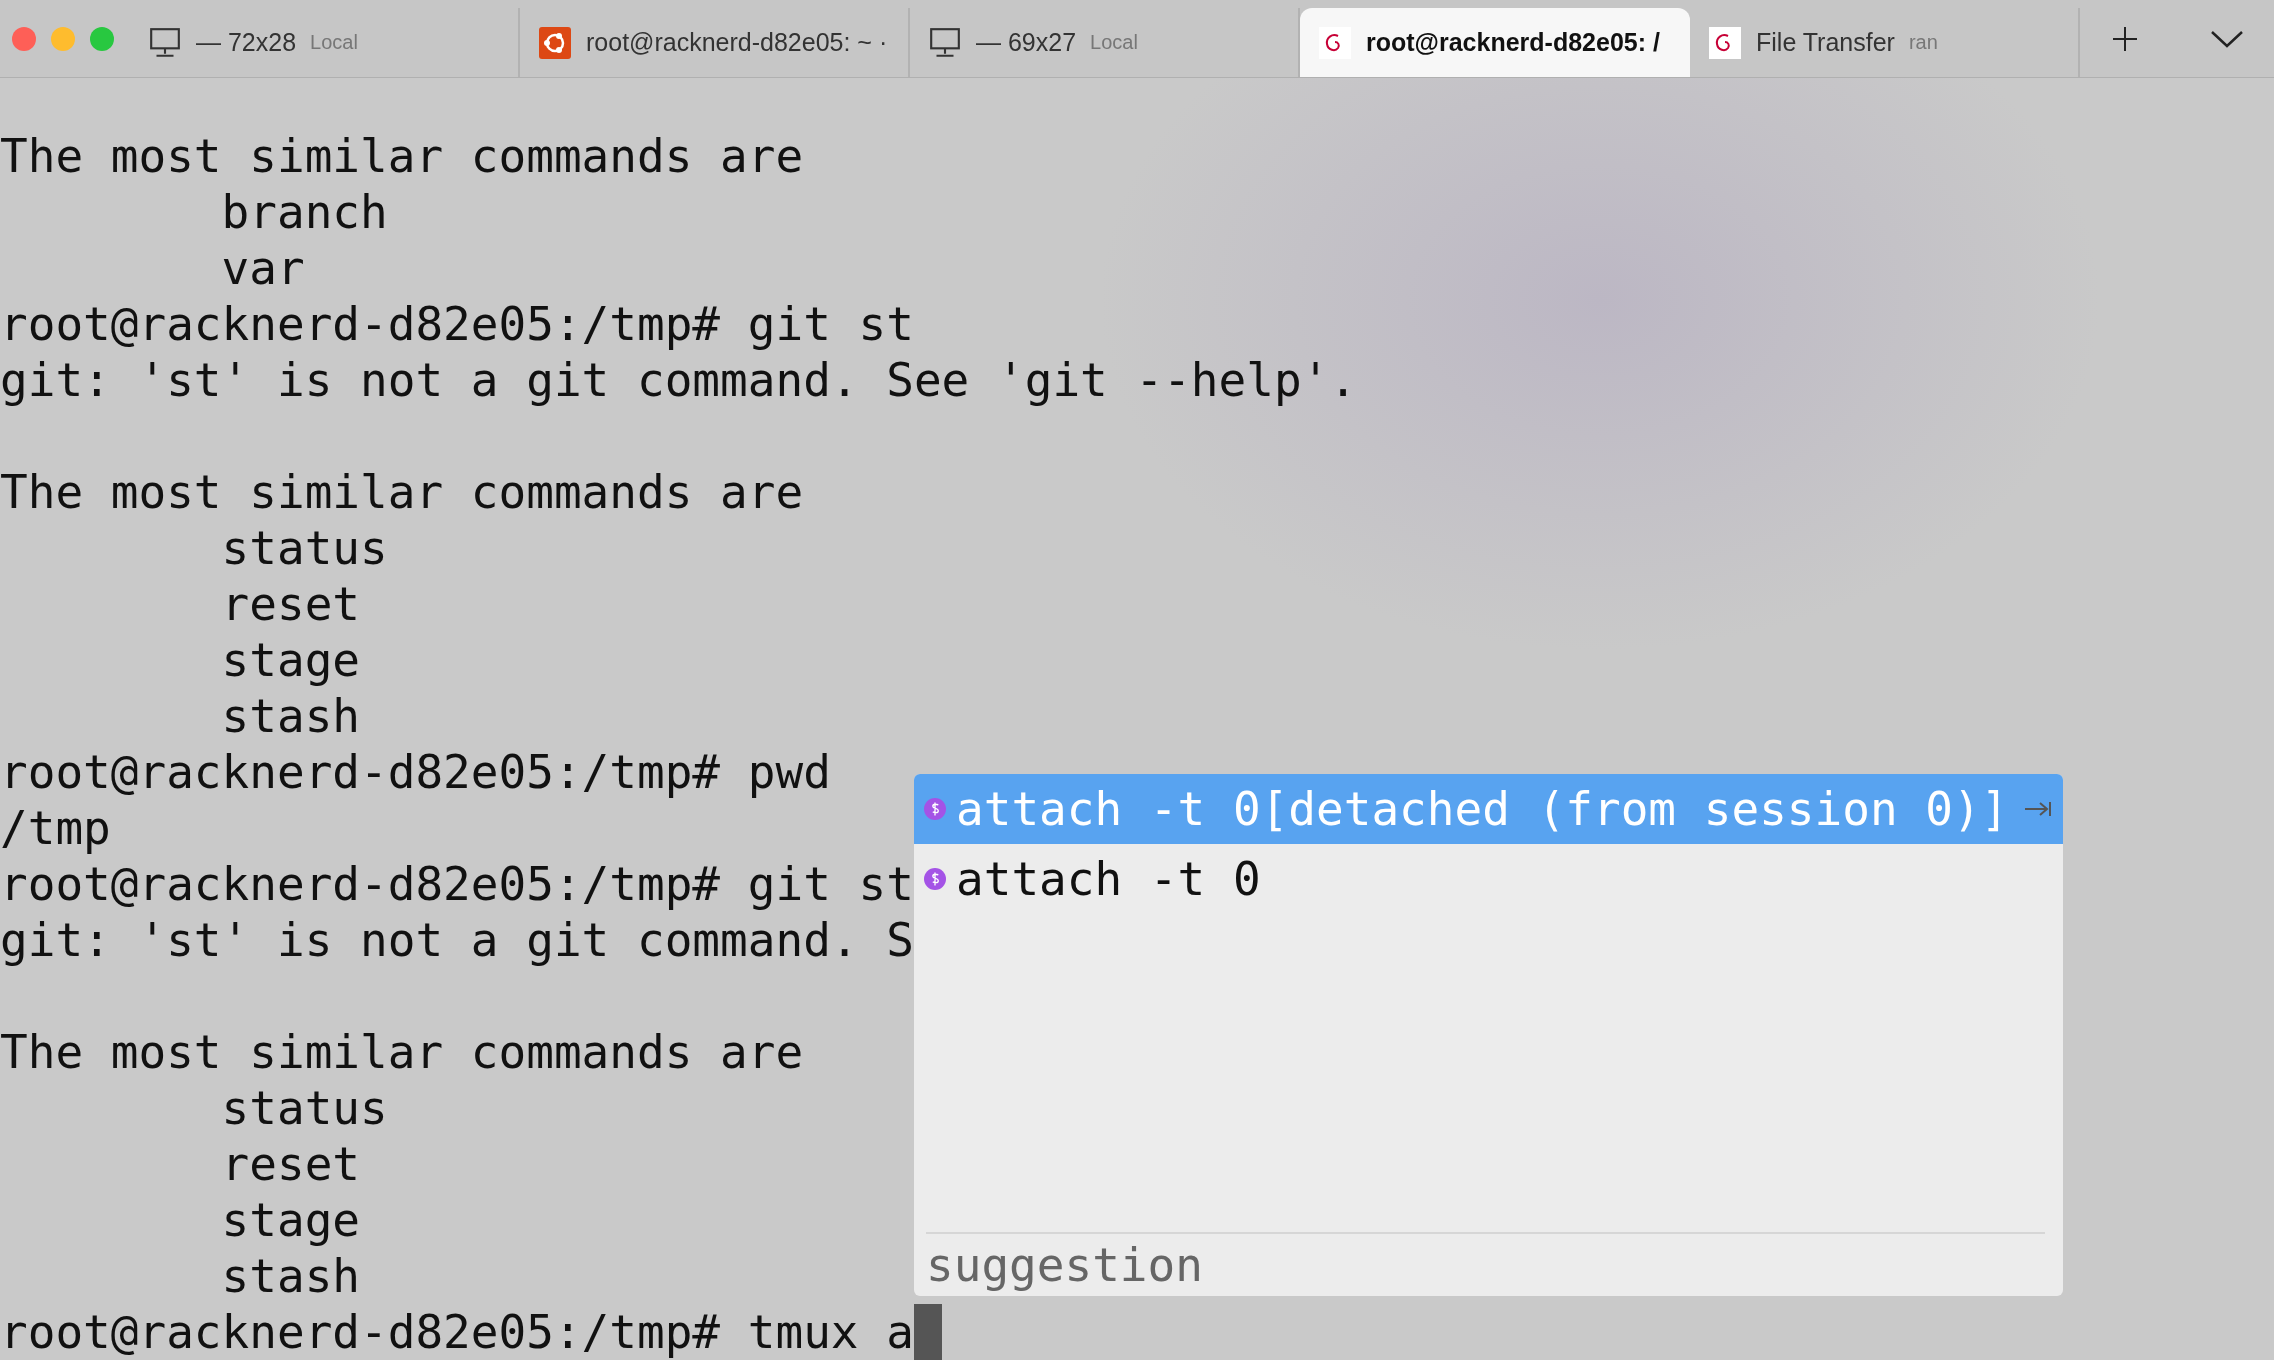  What do you see at coordinates (2227, 38) in the screenshot?
I see `chevron-down-icon` at bounding box center [2227, 38].